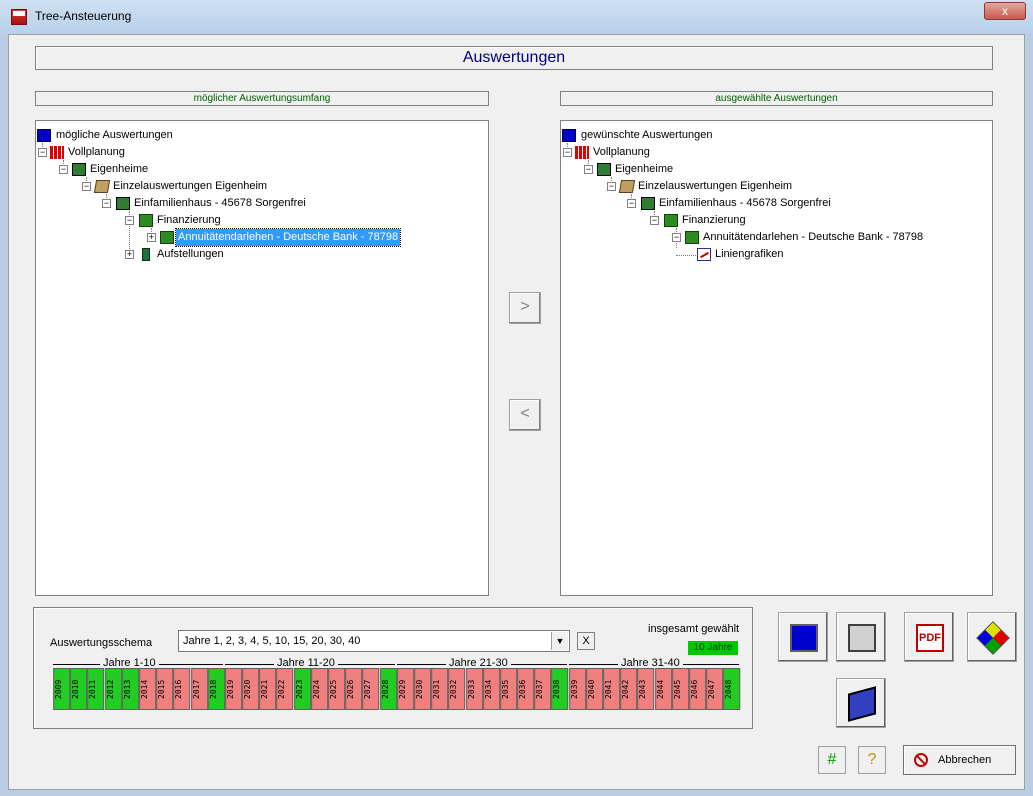  What do you see at coordinates (508, 689) in the screenshot?
I see `year-toggle-2035: 2035` at bounding box center [508, 689].